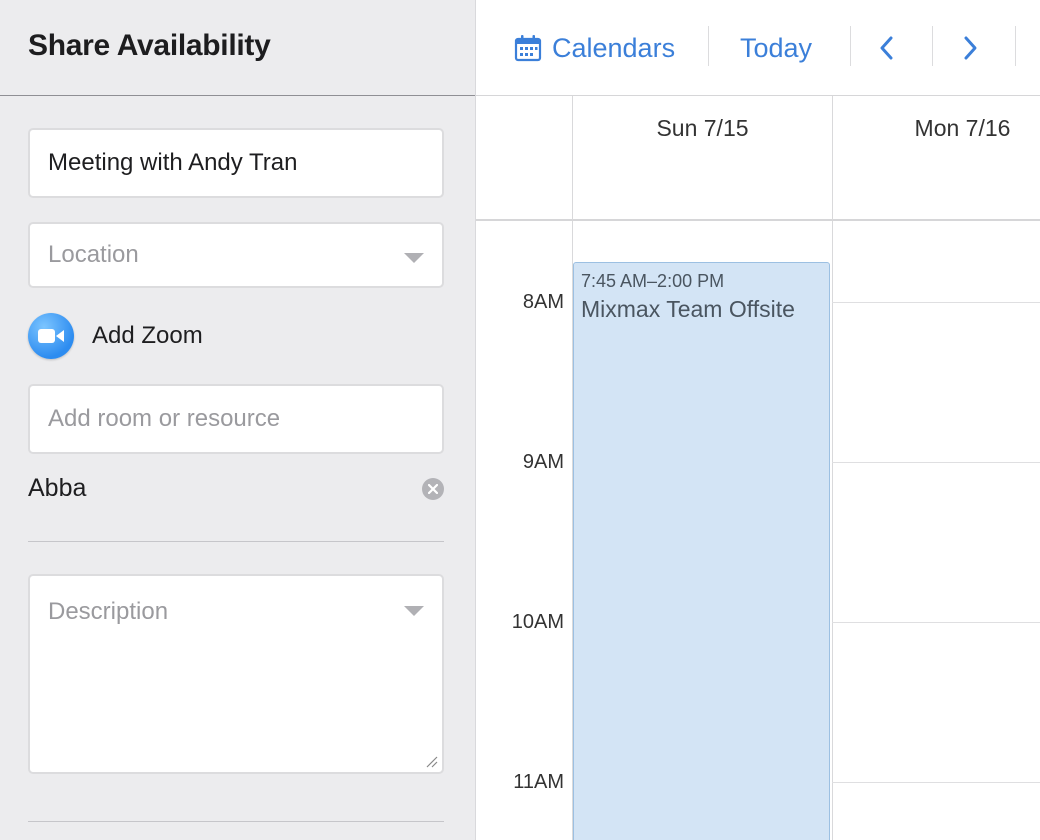 This screenshot has width=1040, height=840. What do you see at coordinates (543, 462) in the screenshot?
I see `hour-label-9am: 9AM` at bounding box center [543, 462].